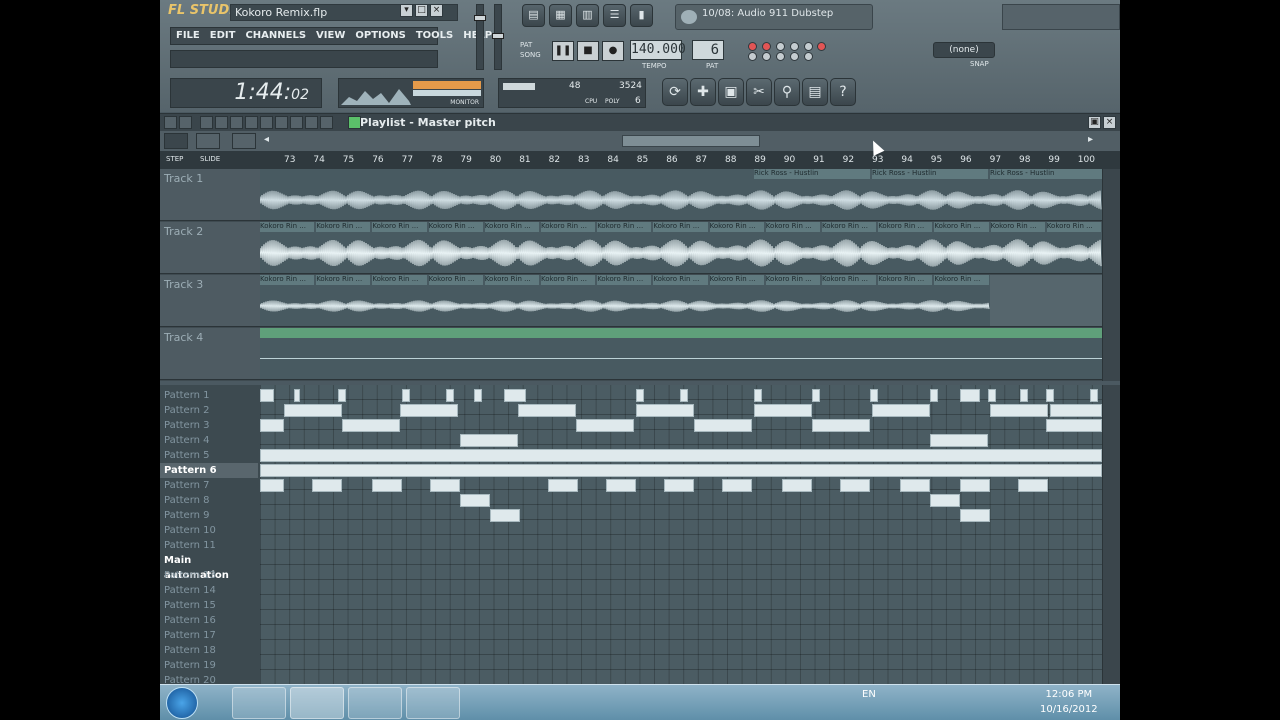 The width and height of the screenshot is (1280, 720). Describe the element at coordinates (480, 37) in the screenshot. I see `master-volume-slider` at that location.